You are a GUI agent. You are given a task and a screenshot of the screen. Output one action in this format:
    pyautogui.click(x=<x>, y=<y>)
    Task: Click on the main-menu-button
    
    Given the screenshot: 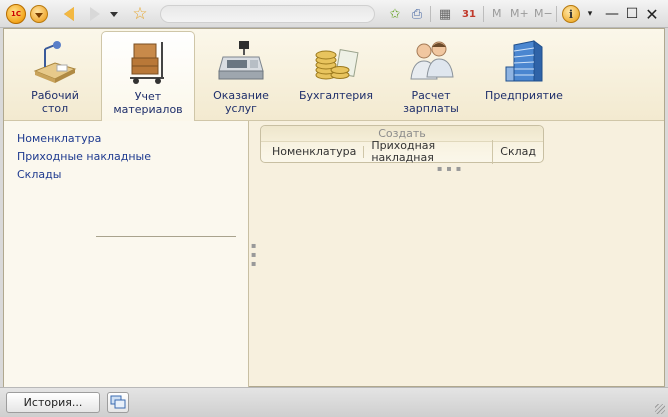 What is the action you would take?
    pyautogui.click(x=39, y=14)
    